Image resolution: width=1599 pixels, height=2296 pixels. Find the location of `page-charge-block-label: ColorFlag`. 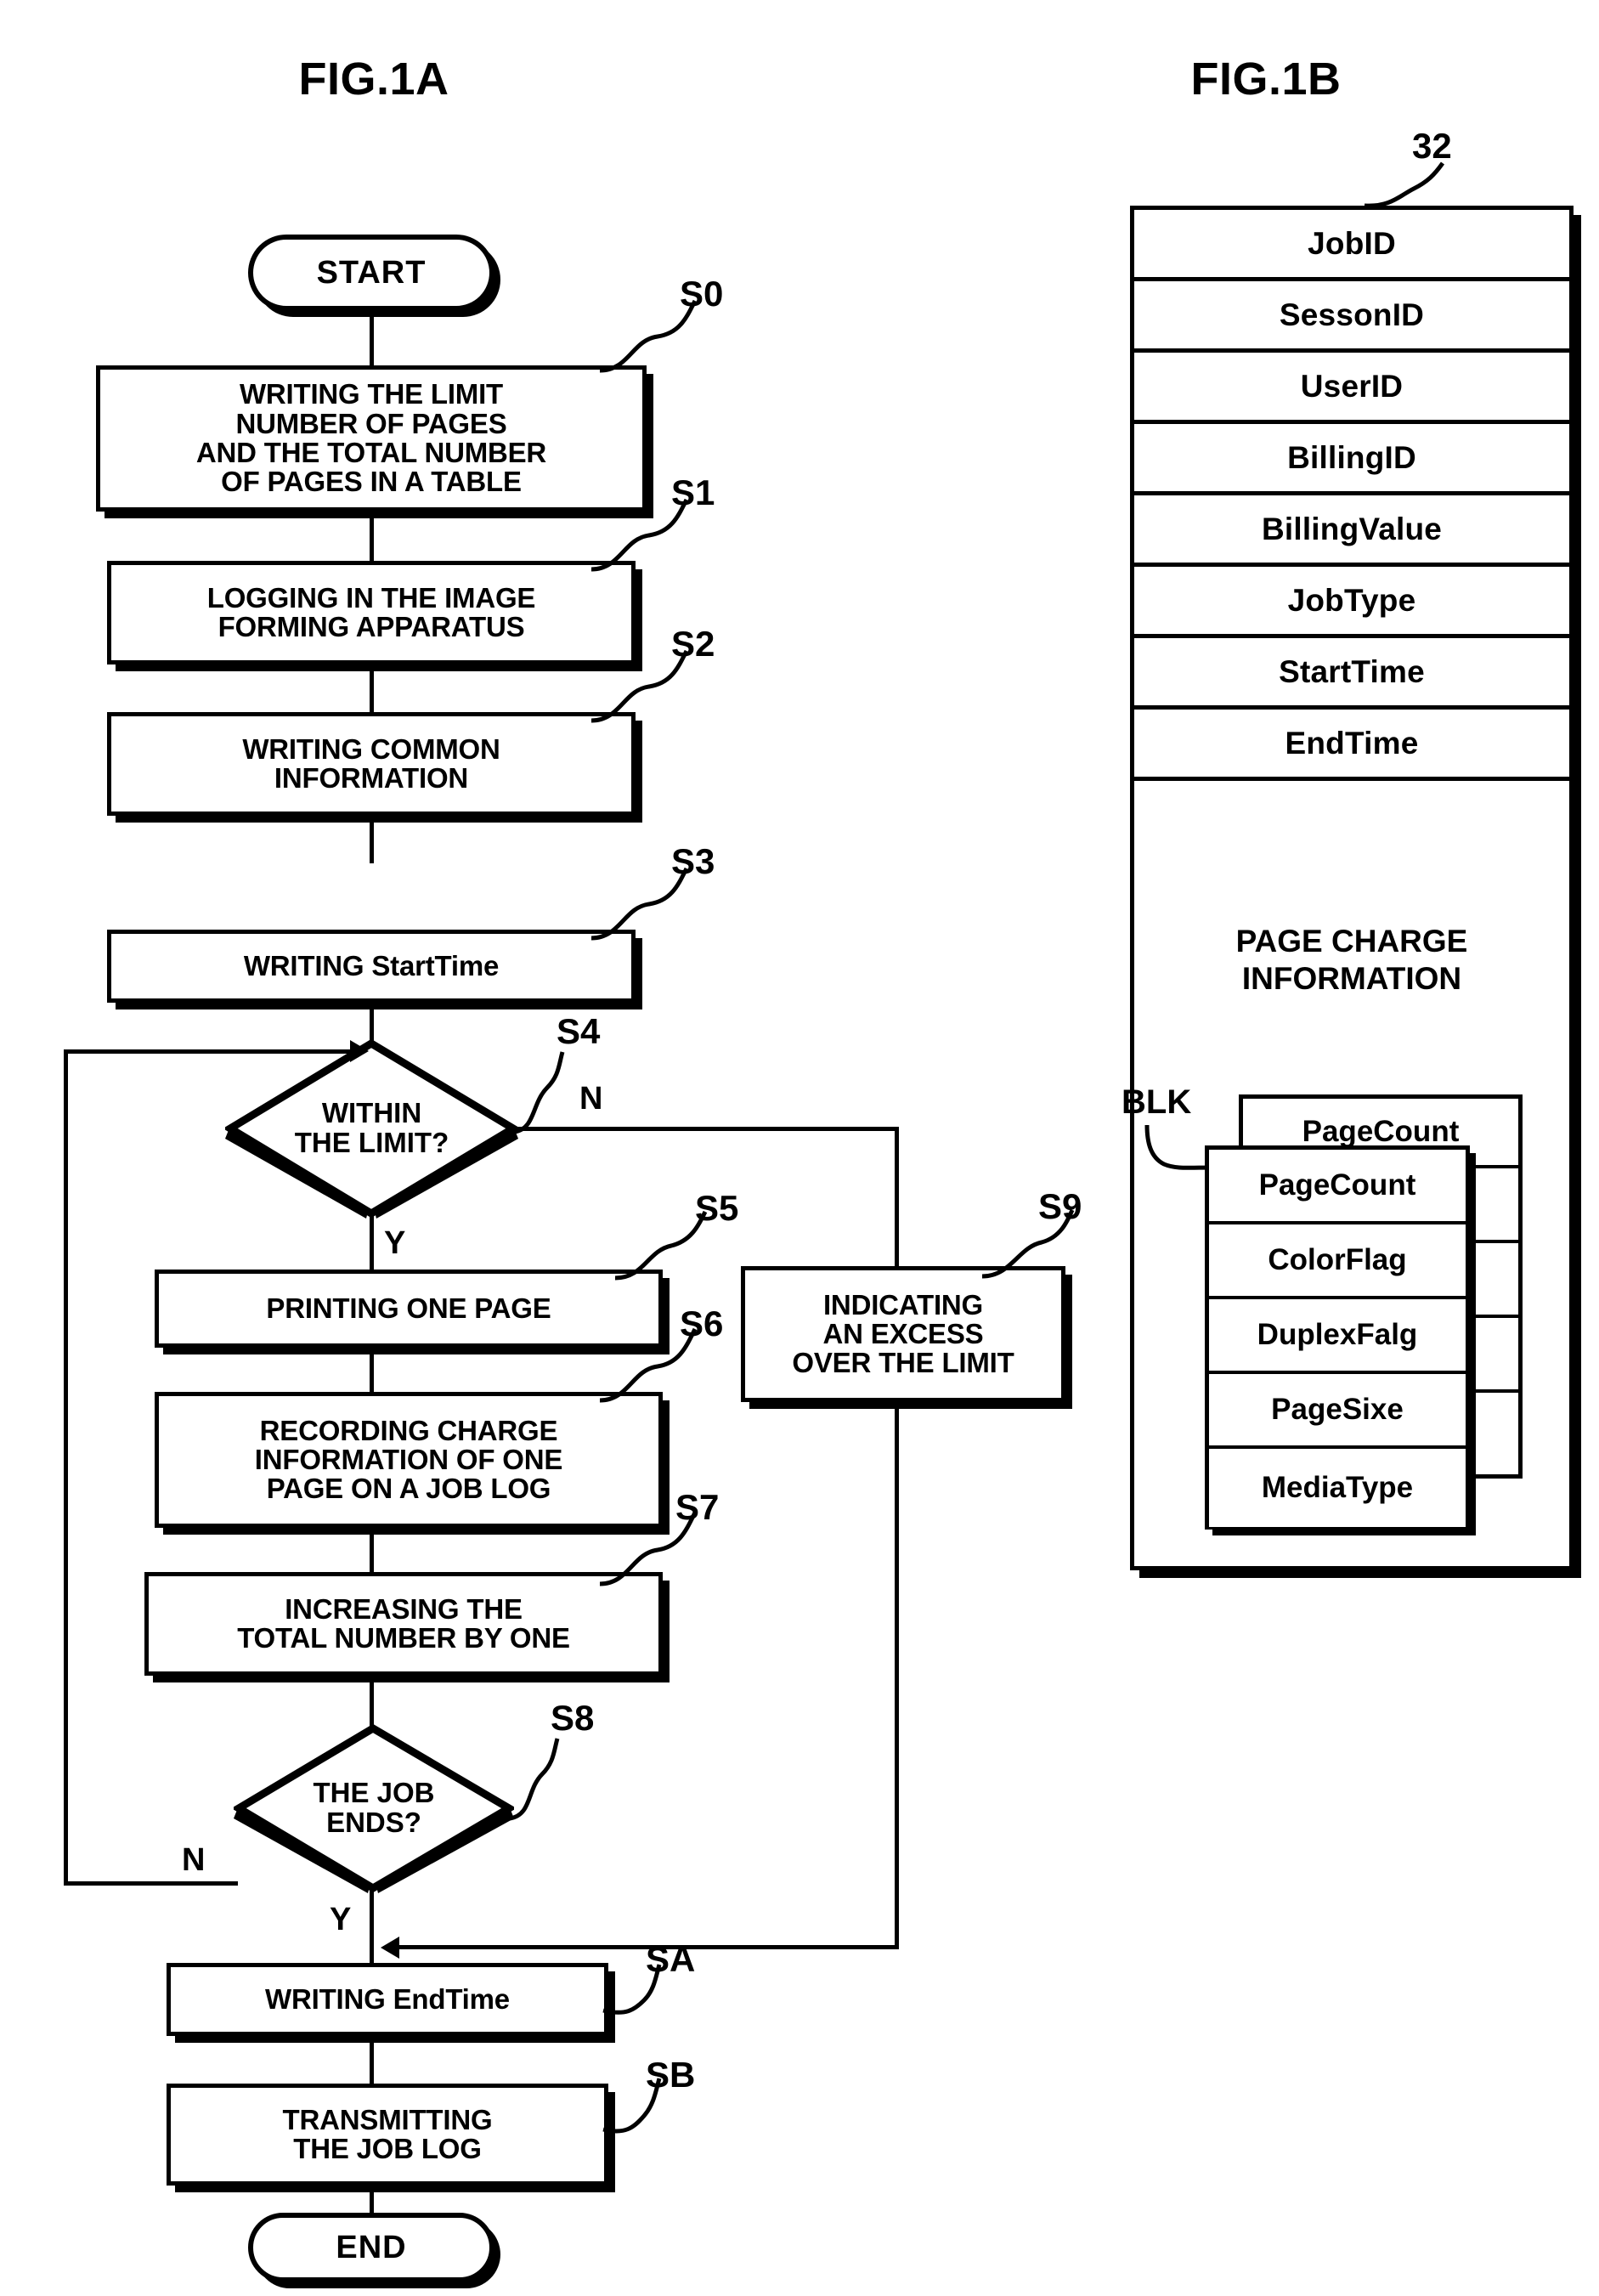

page-charge-block-label: ColorFlag is located at coordinates (1338, 1259).